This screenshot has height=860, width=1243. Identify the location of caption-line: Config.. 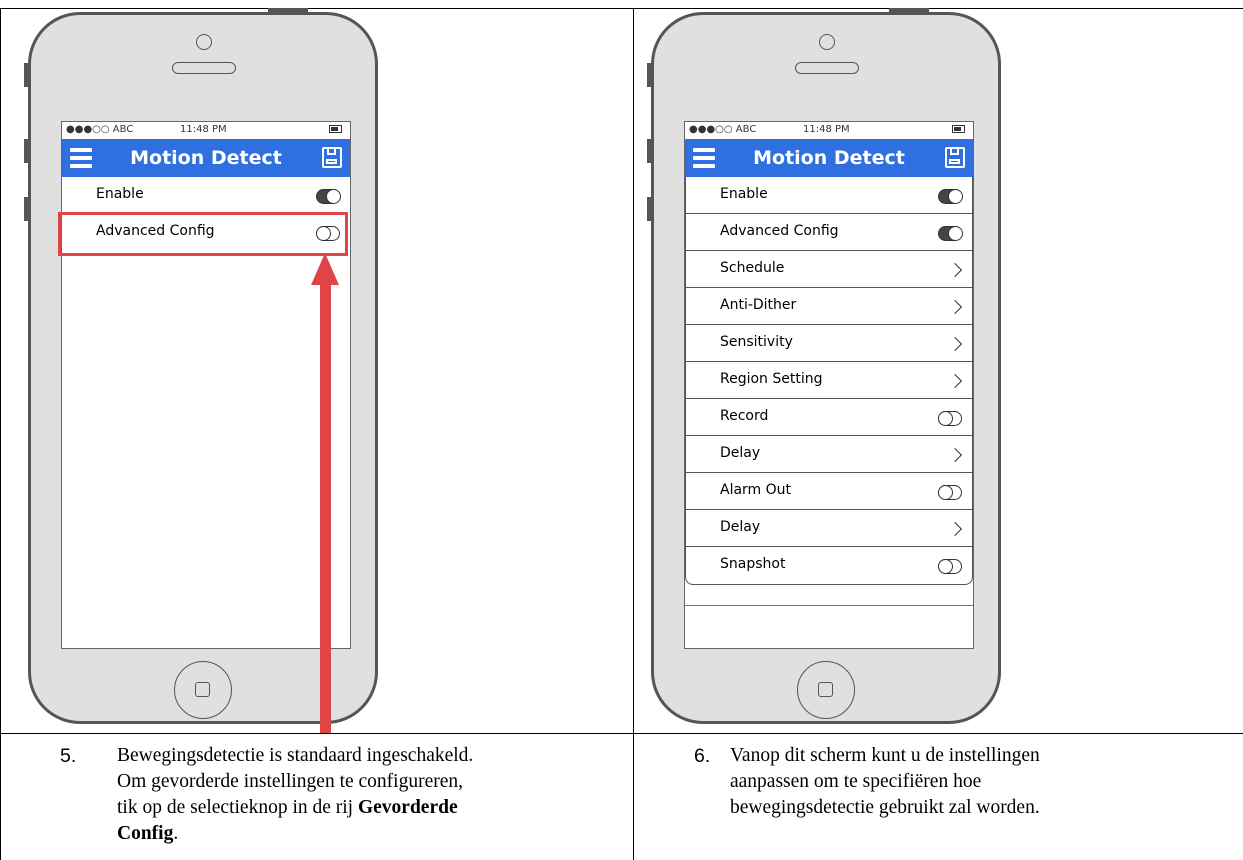
(373, 834).